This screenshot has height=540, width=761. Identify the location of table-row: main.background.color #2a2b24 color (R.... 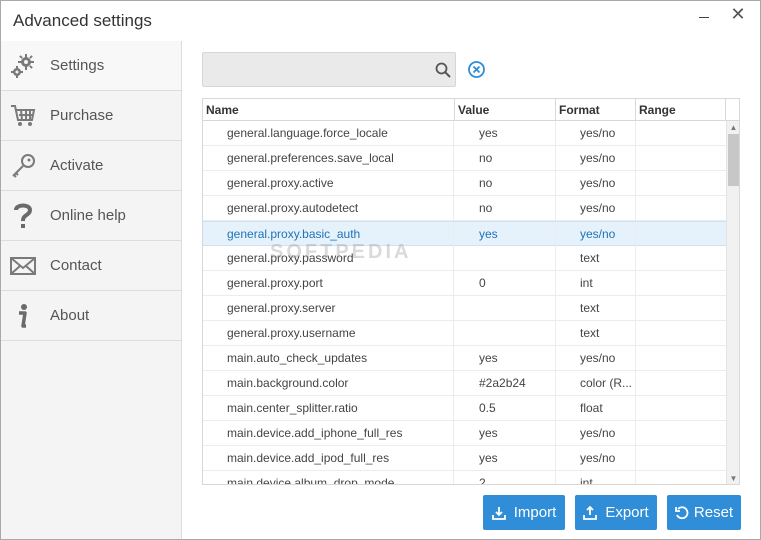
(464, 383).